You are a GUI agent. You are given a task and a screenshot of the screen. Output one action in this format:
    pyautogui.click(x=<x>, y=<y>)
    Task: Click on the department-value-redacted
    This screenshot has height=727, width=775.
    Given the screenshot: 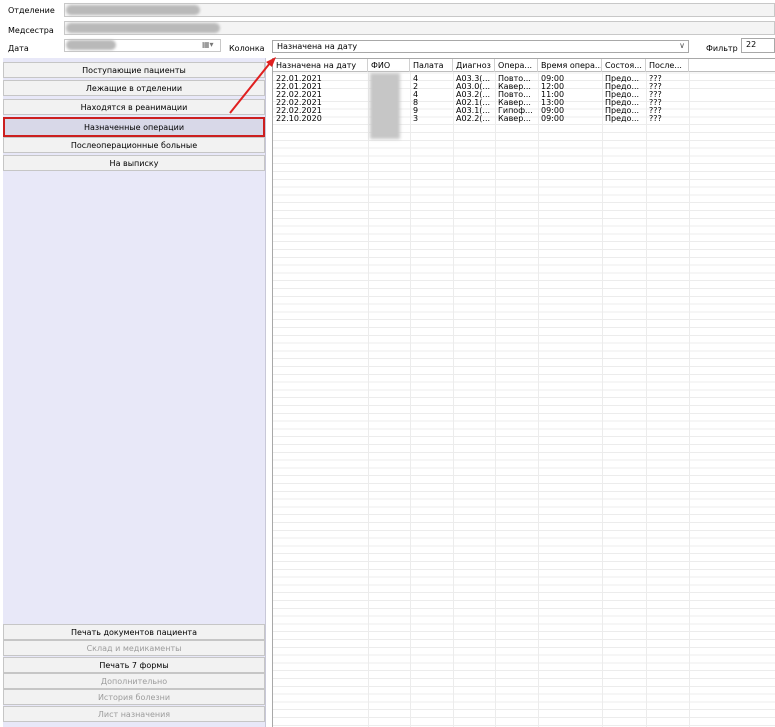 What is the action you would take?
    pyautogui.click(x=133, y=10)
    